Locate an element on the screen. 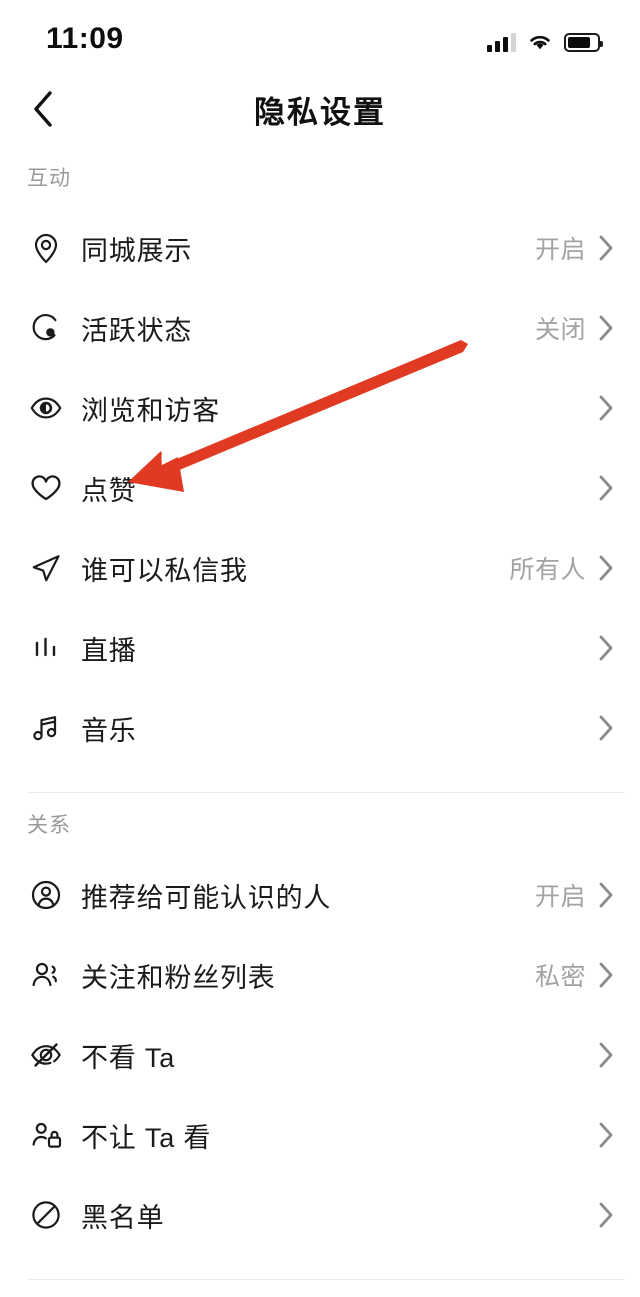  row-trailing: 私密 is located at coordinates (574, 975).